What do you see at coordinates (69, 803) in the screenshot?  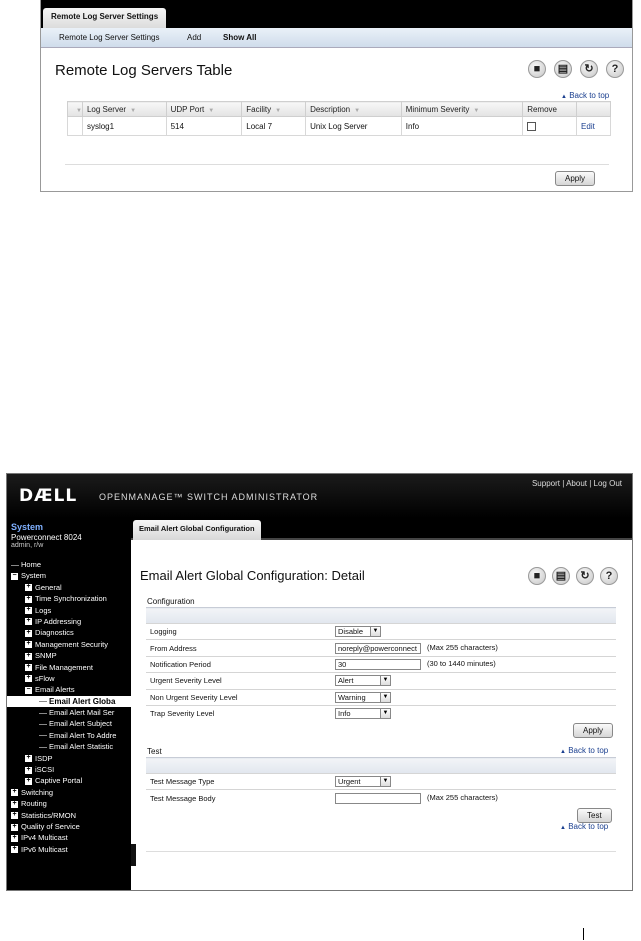 I see `sidebar-item: + Routing` at bounding box center [69, 803].